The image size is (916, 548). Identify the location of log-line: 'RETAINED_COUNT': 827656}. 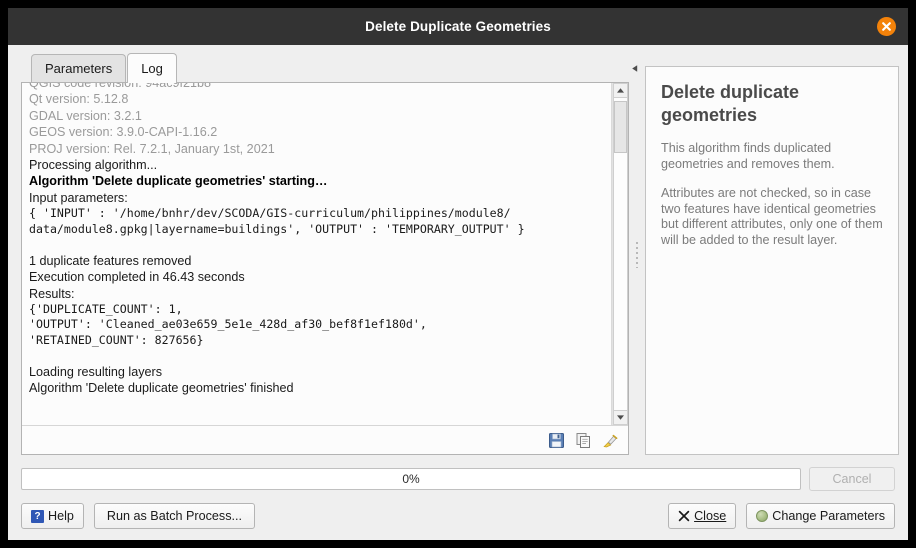
(116, 339).